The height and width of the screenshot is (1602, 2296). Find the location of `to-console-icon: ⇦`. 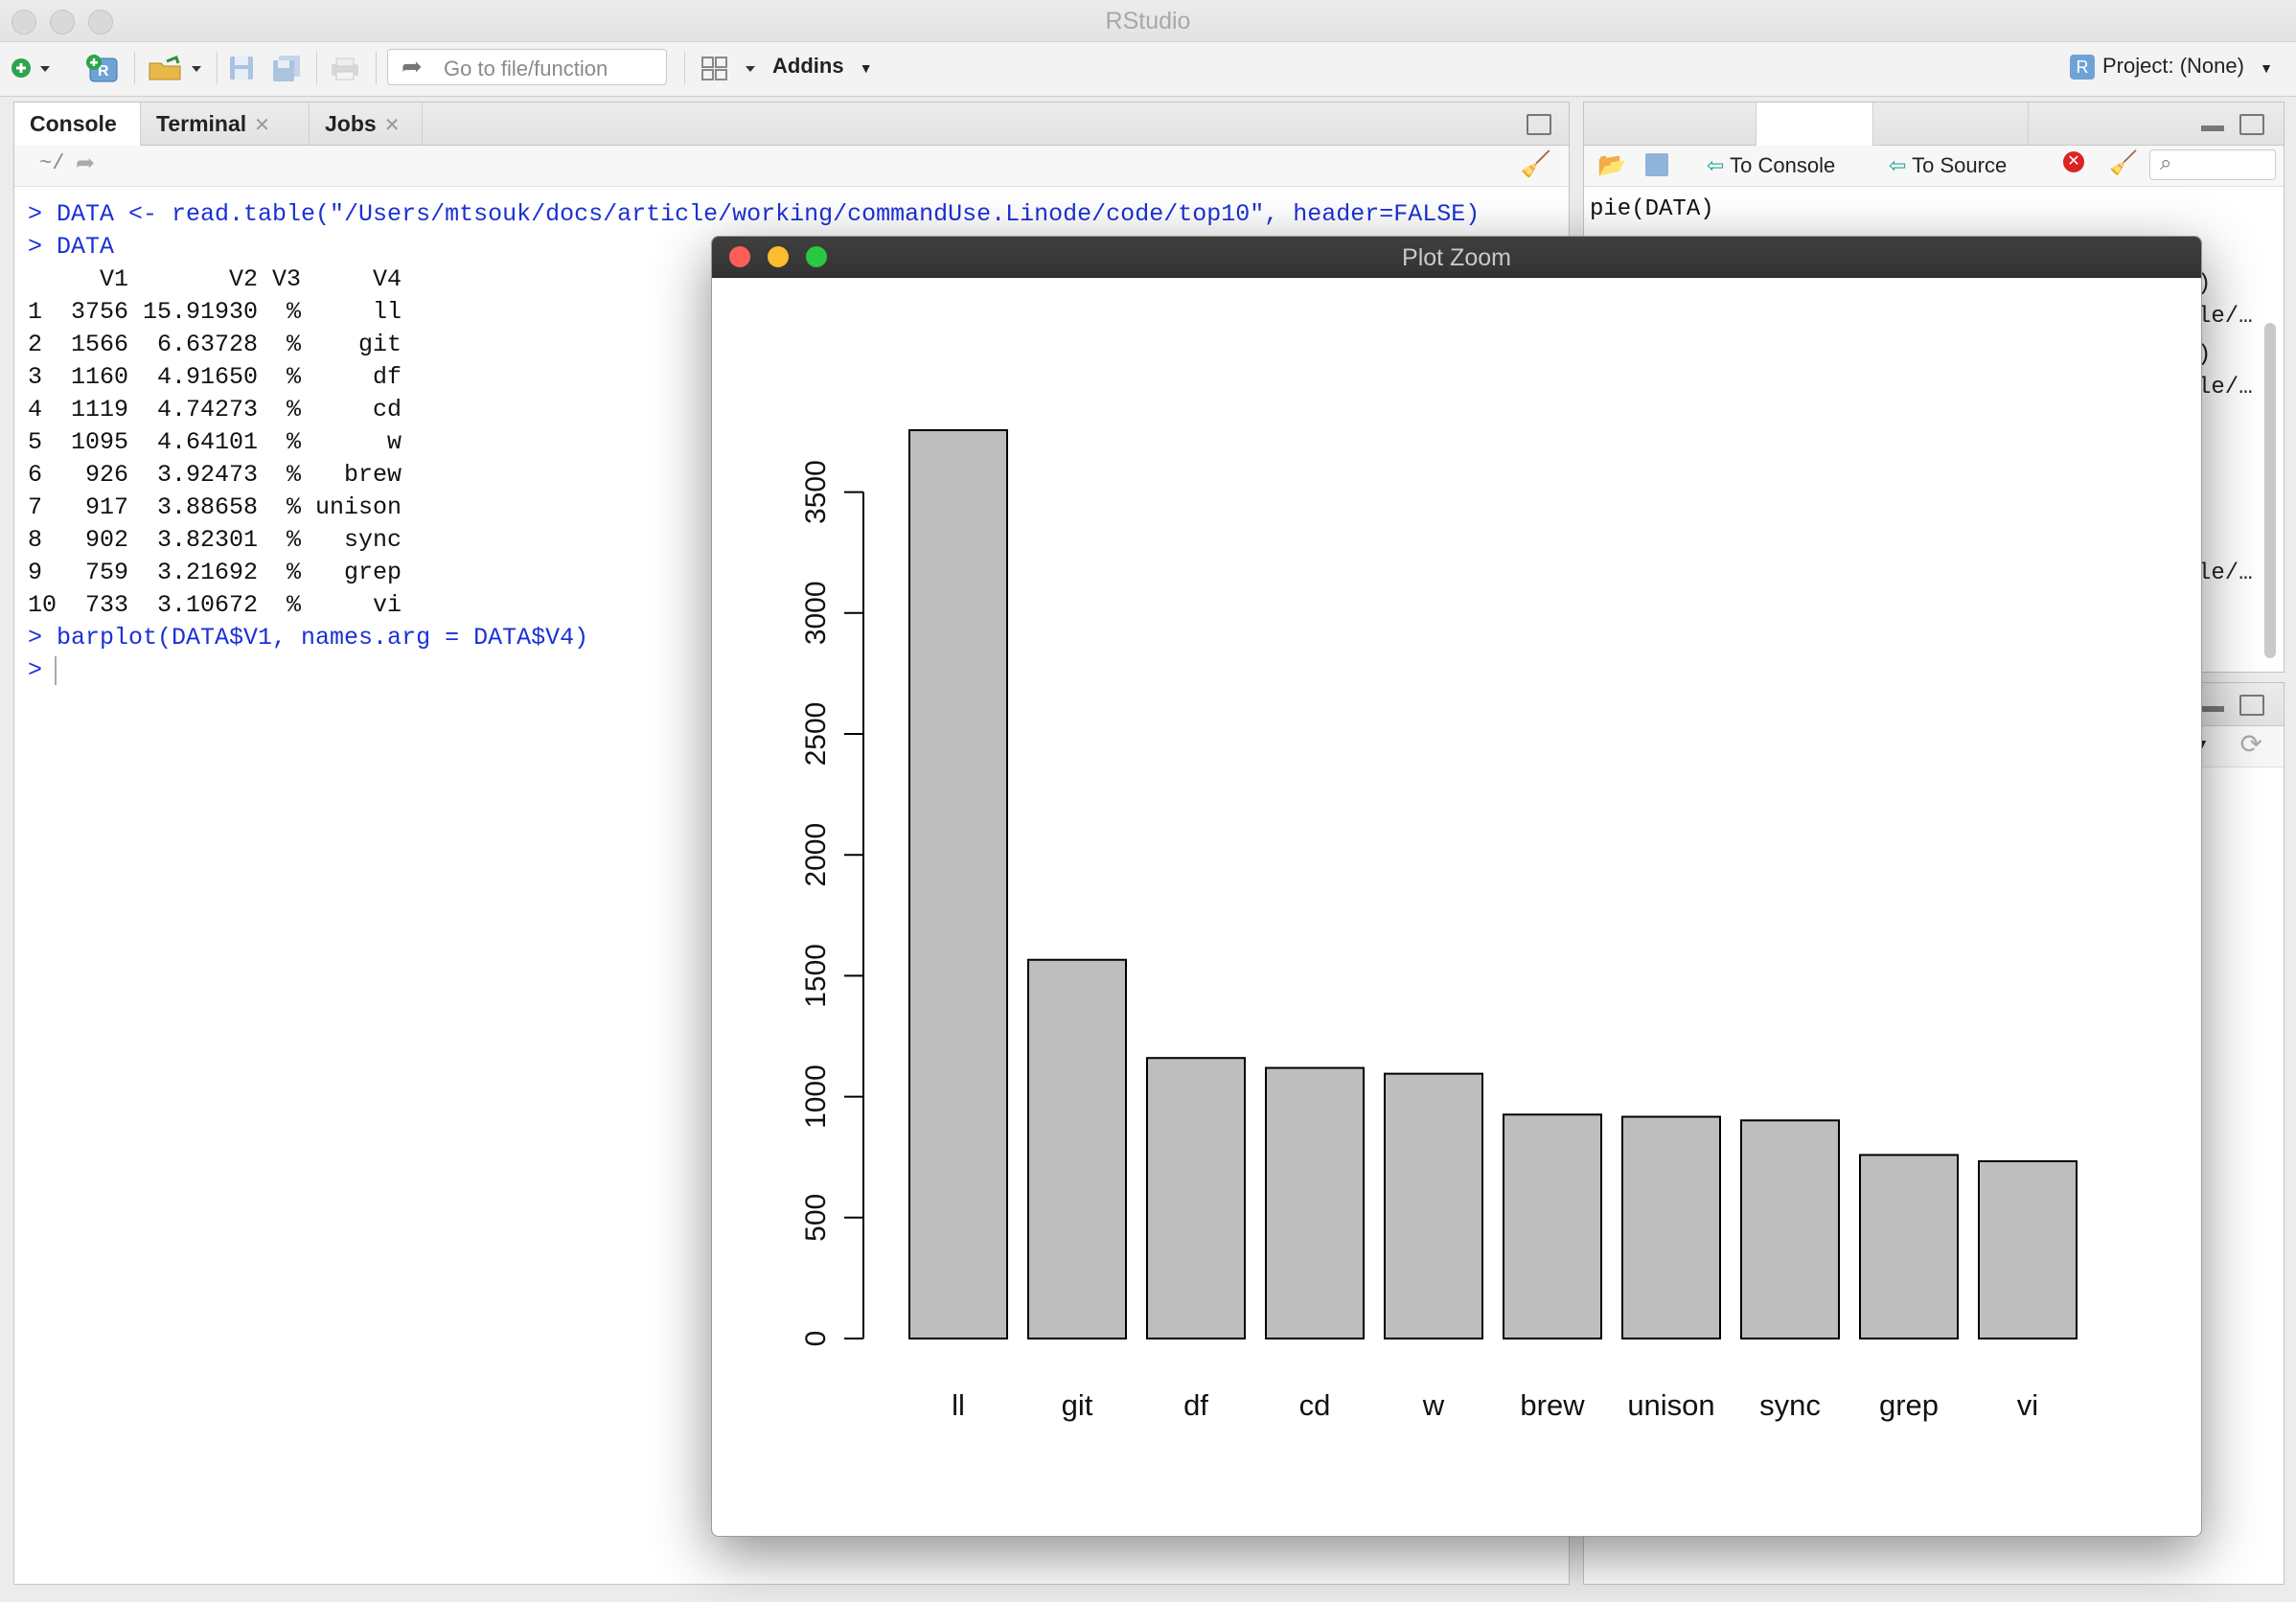

to-console-icon: ⇦ is located at coordinates (1716, 165).